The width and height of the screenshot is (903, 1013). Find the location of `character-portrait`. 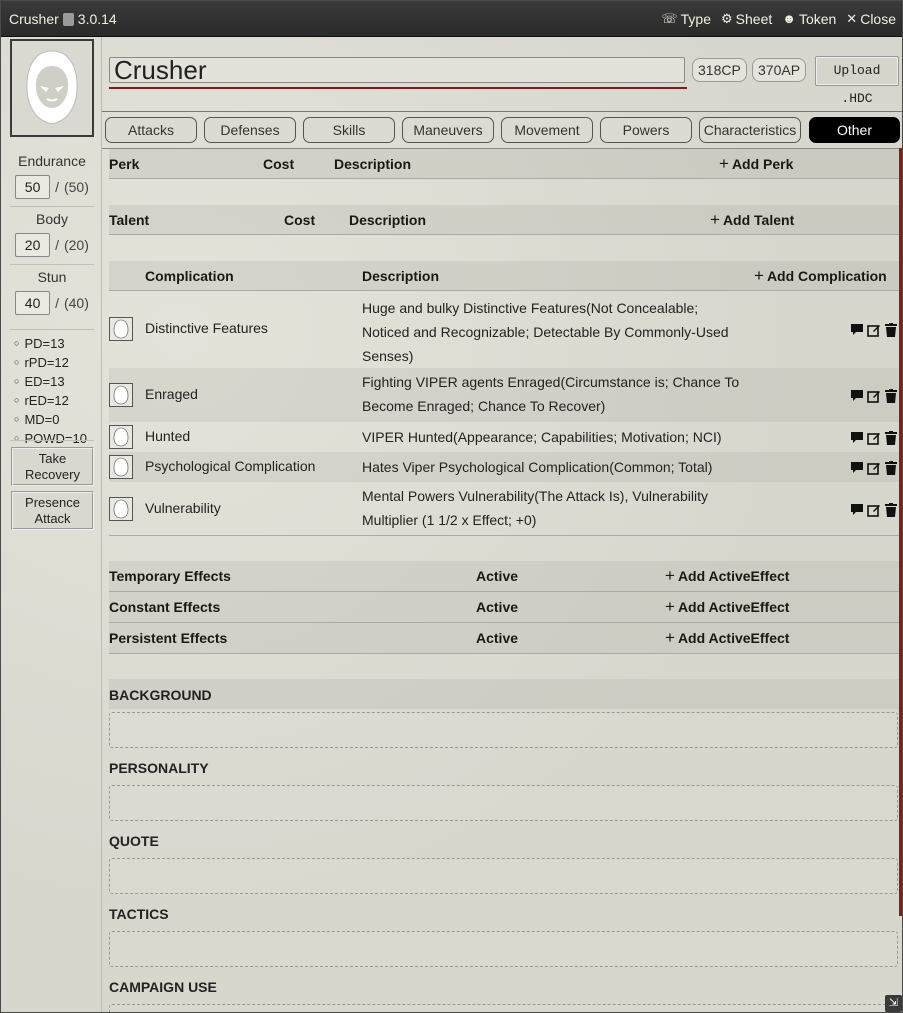

character-portrait is located at coordinates (52, 88).